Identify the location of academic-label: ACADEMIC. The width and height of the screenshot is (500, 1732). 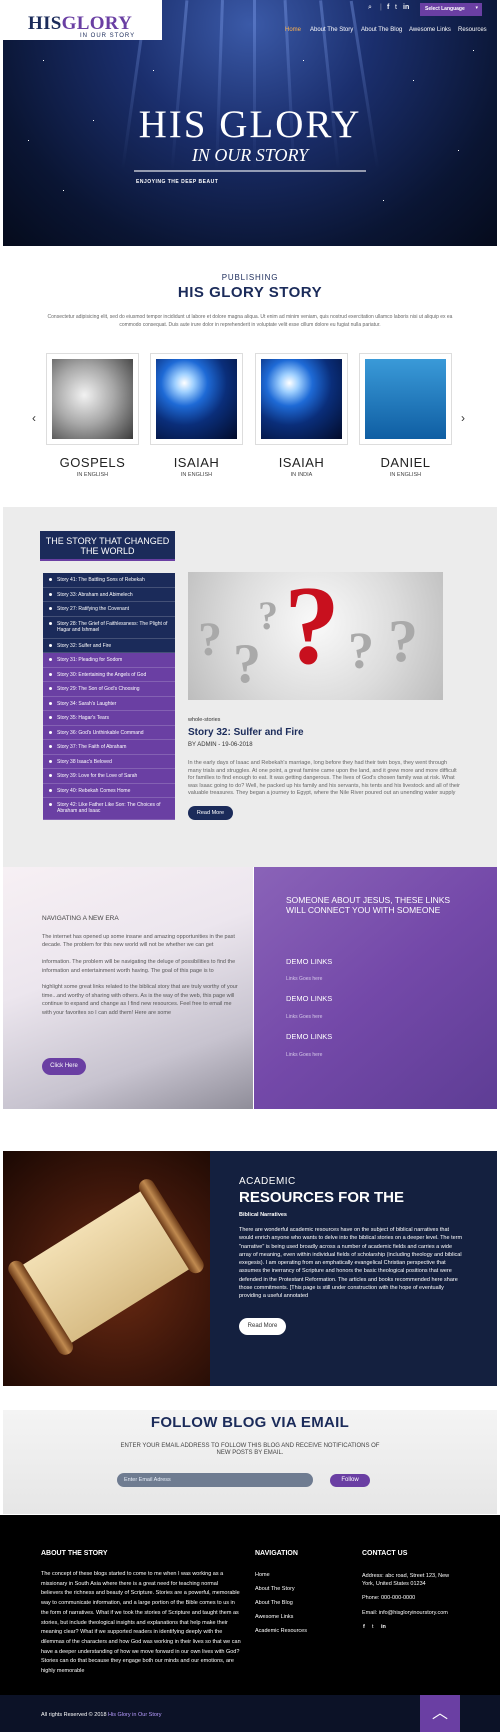
(267, 1181).